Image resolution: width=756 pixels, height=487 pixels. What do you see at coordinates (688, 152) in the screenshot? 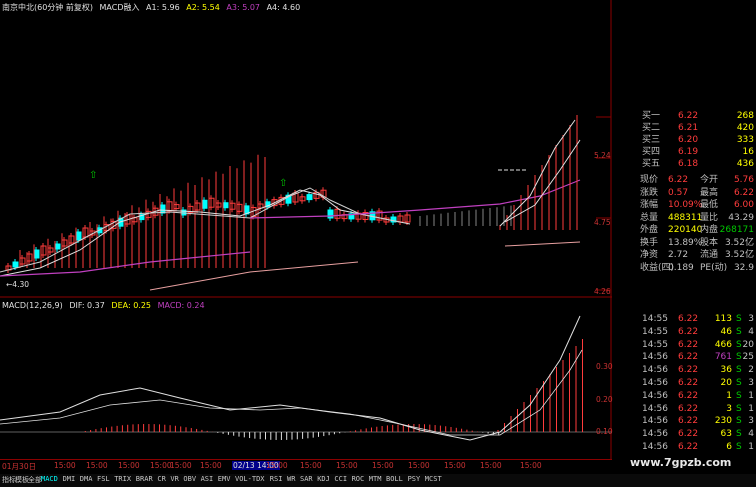
I see `bid-price: 6.19` at bounding box center [688, 152].